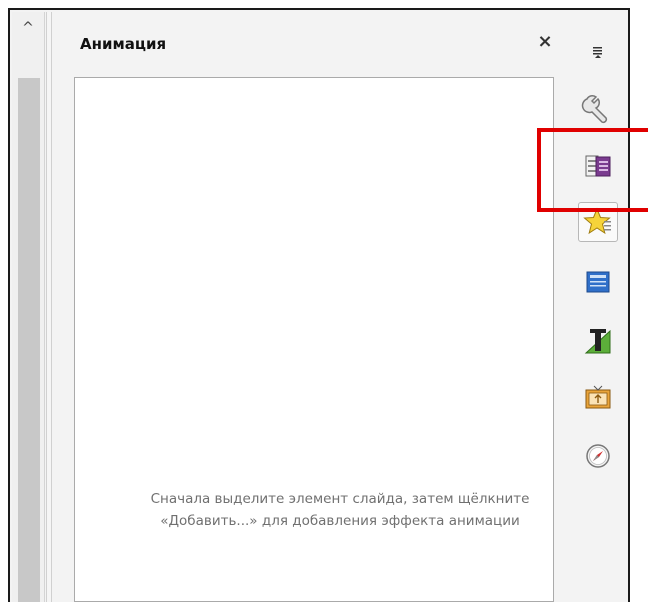  Describe the element at coordinates (123, 44) in the screenshot. I see `panel-title: Анимация` at that location.